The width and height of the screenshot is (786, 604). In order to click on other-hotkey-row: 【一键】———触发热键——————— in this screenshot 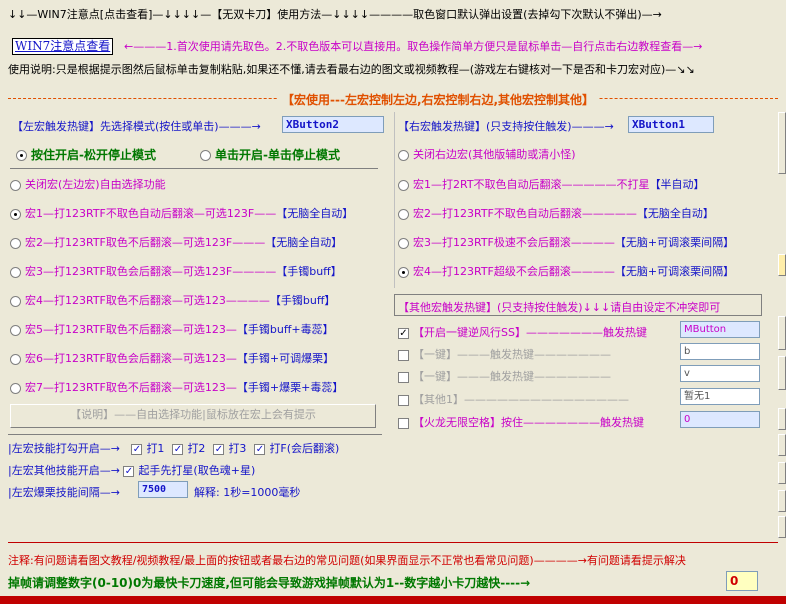, I will do `click(504, 376)`.